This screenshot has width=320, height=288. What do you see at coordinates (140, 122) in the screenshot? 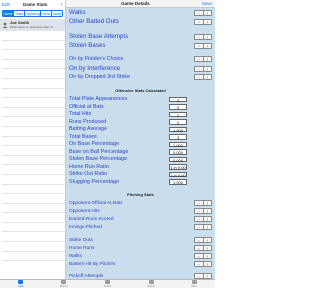
I see `offense-row: Runs Produced` at bounding box center [140, 122].